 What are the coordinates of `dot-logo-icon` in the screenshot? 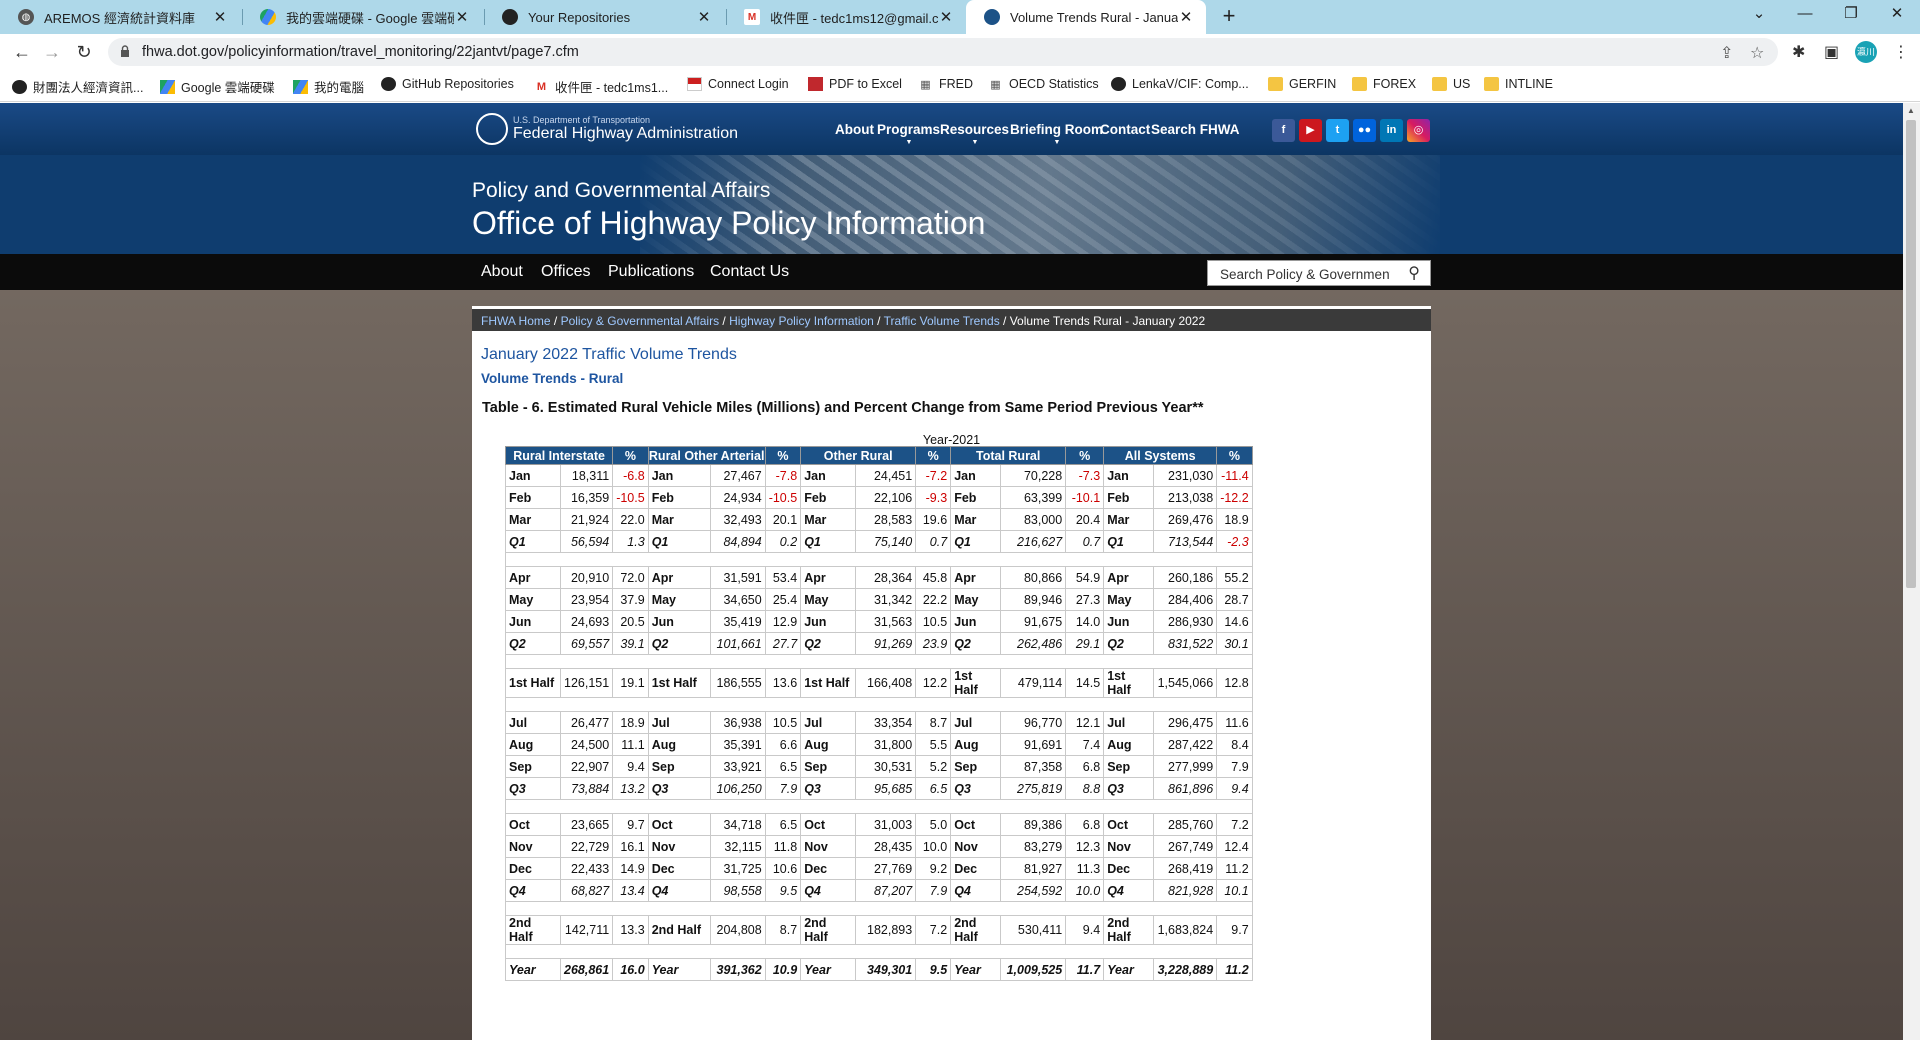 It's located at (492, 129).